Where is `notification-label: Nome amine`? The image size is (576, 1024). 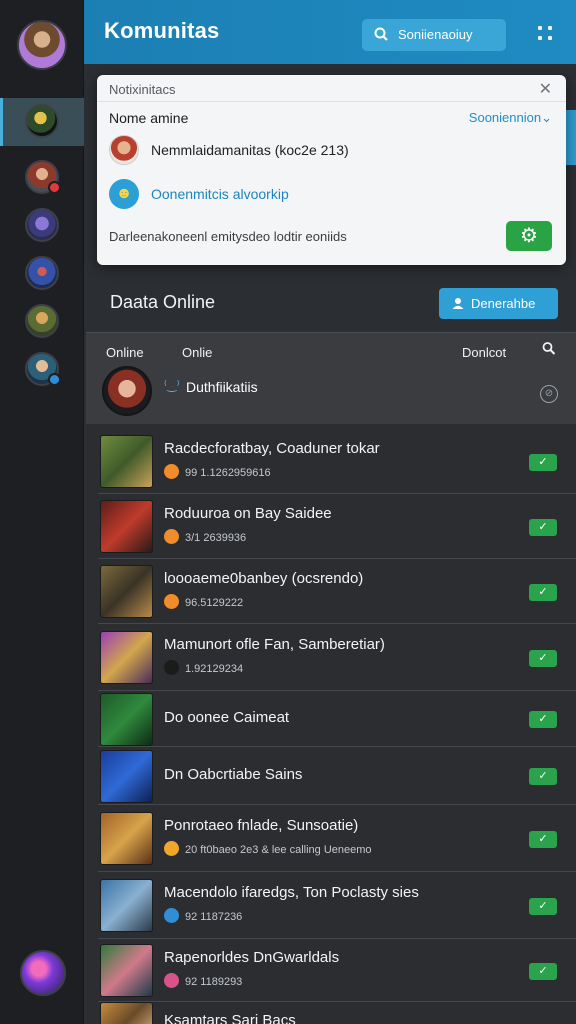 notification-label: Nome amine is located at coordinates (149, 118).